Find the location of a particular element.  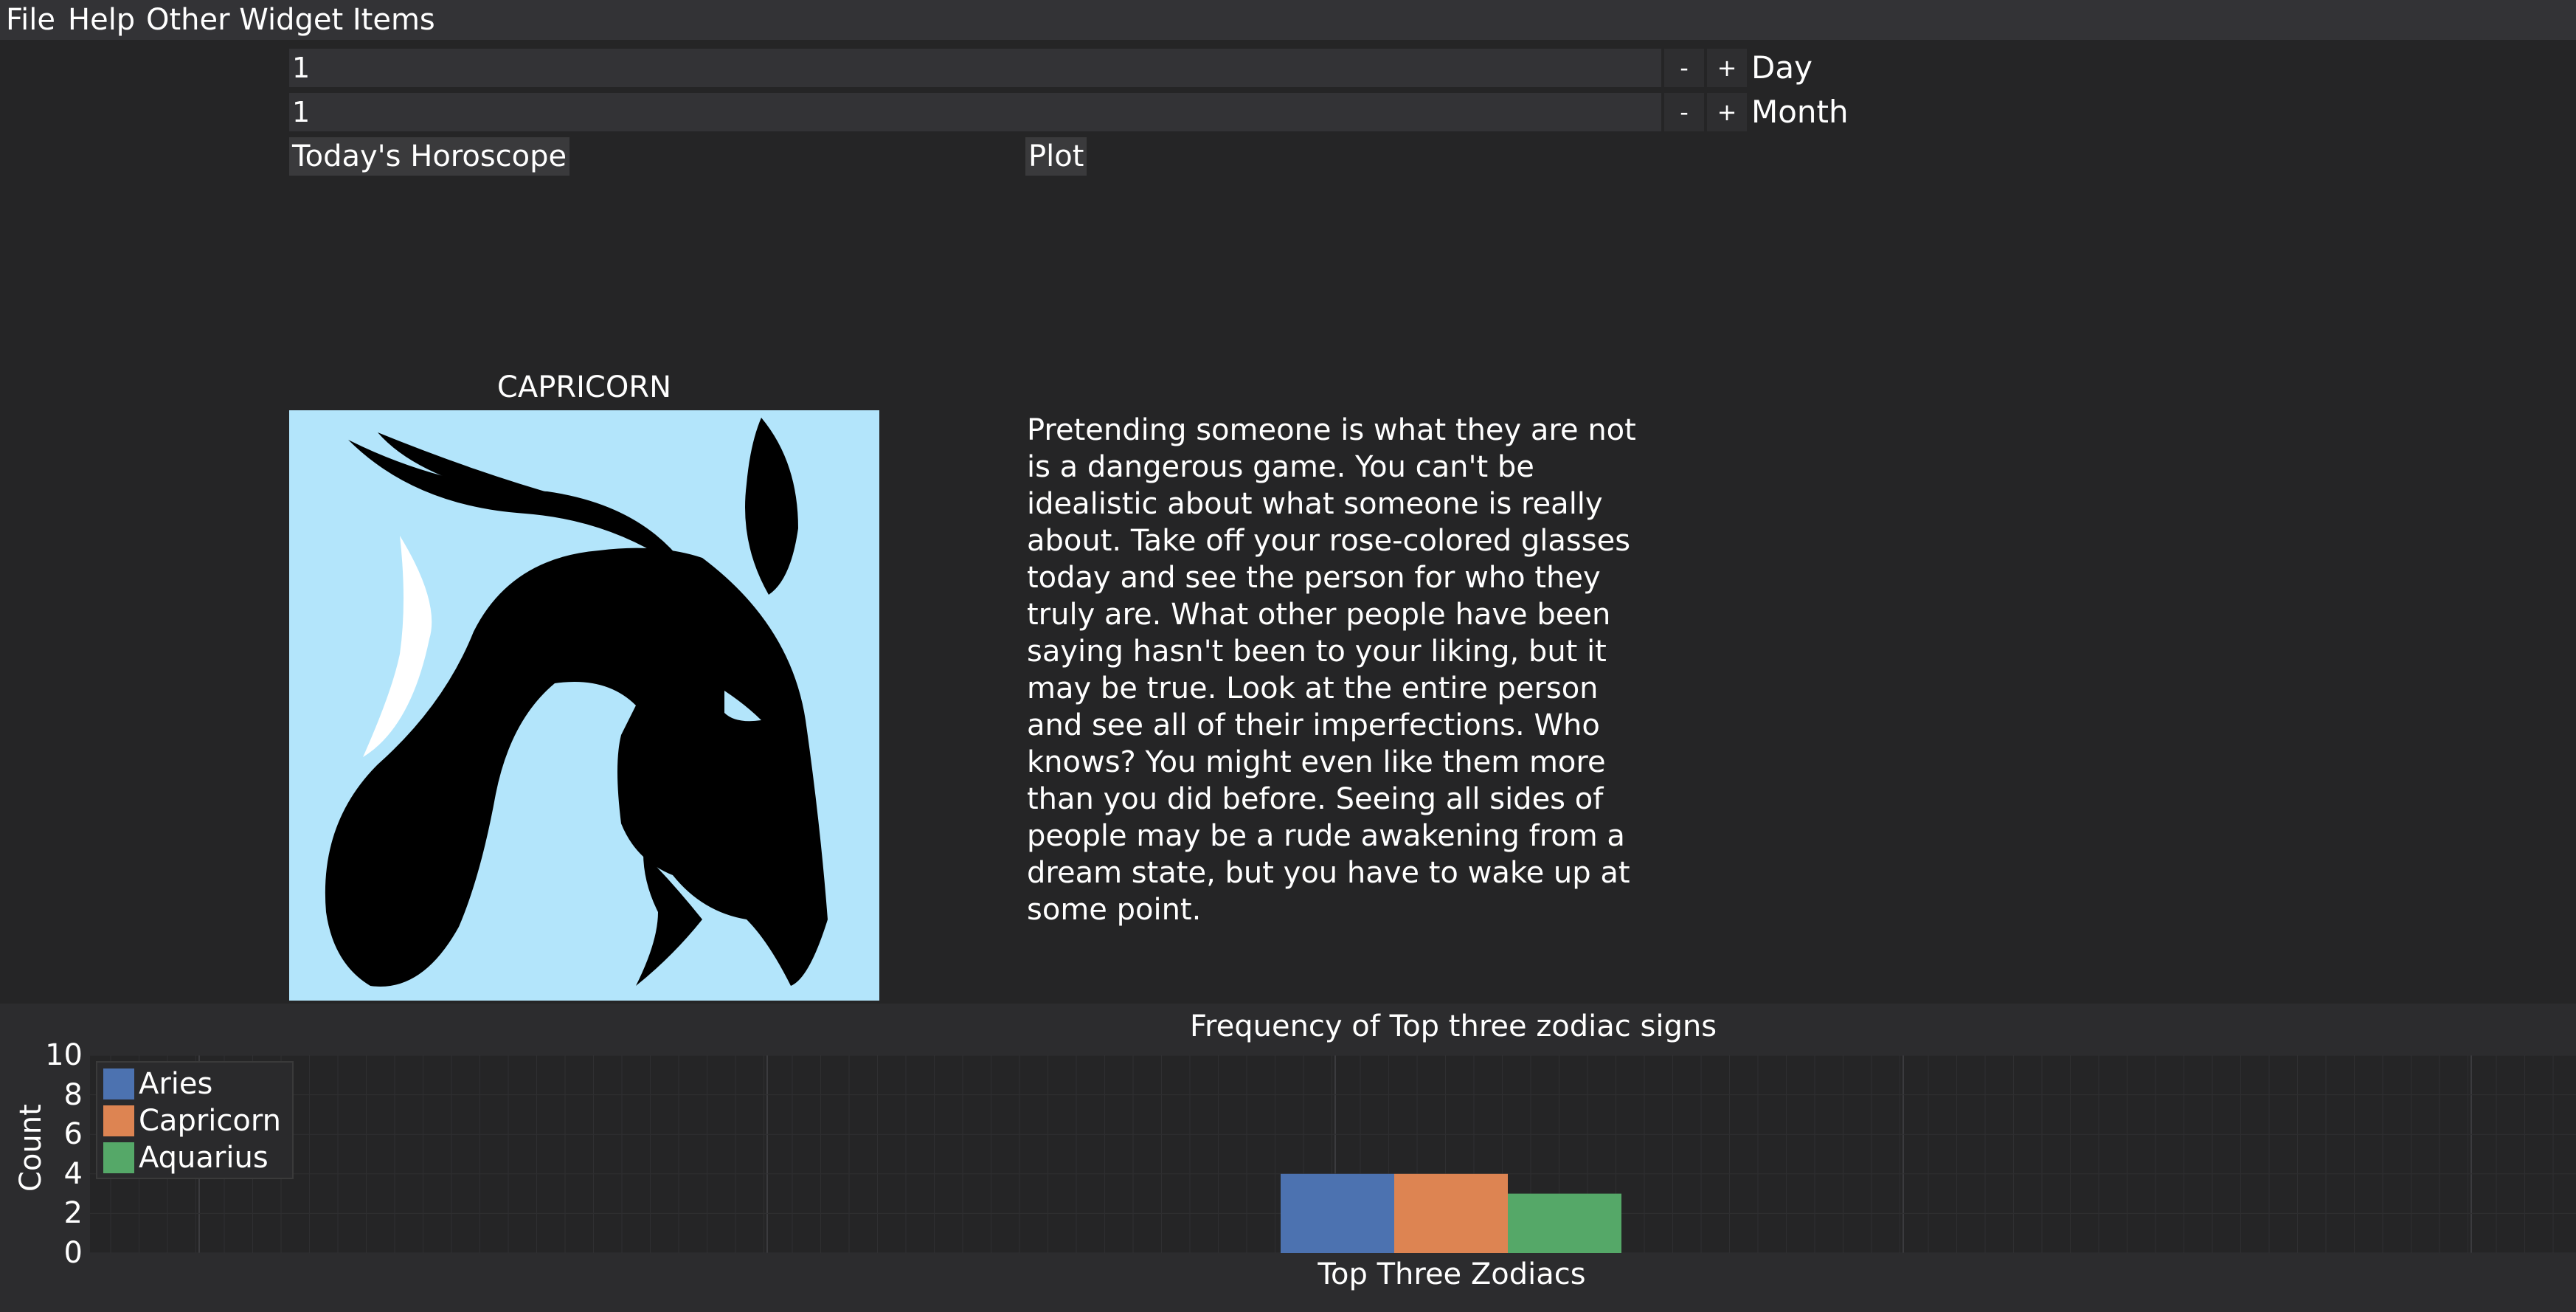

plot-area is located at coordinates (1333, 1154).